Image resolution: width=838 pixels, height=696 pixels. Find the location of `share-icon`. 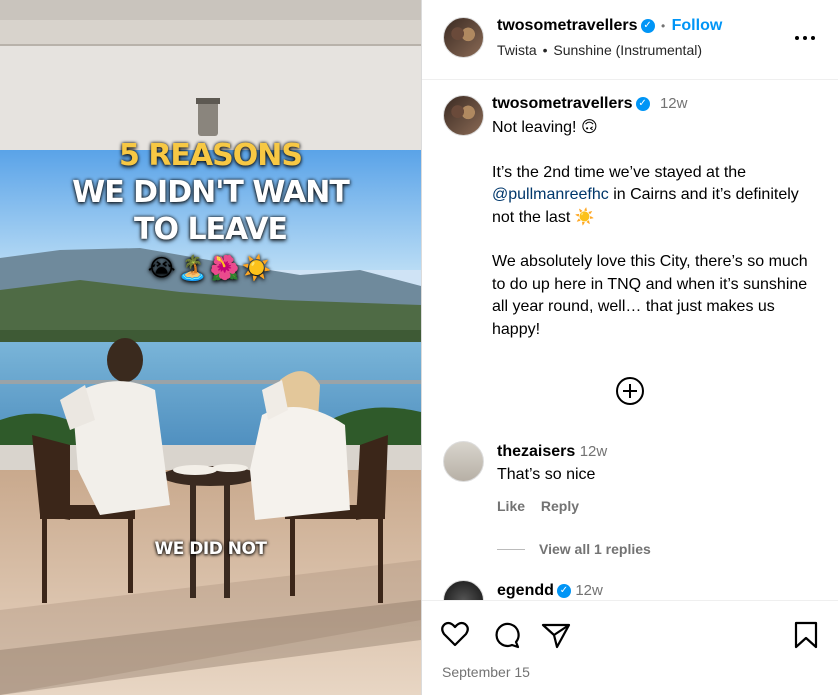

share-icon is located at coordinates (556, 635).